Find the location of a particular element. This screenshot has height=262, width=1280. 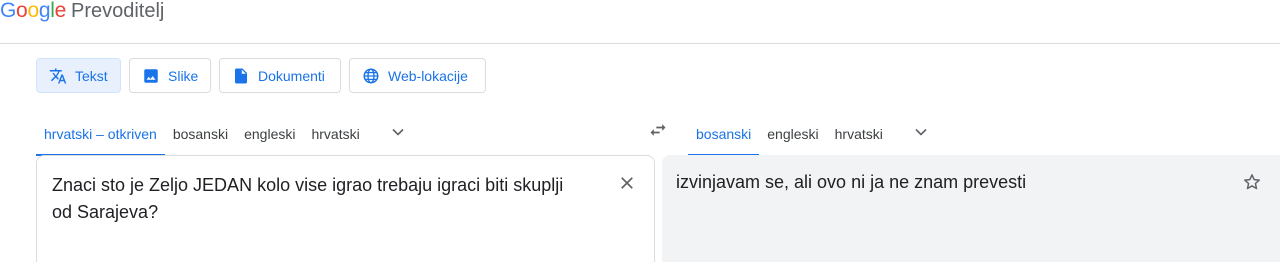

mode-documents-button: Dokumenti is located at coordinates (280, 75).